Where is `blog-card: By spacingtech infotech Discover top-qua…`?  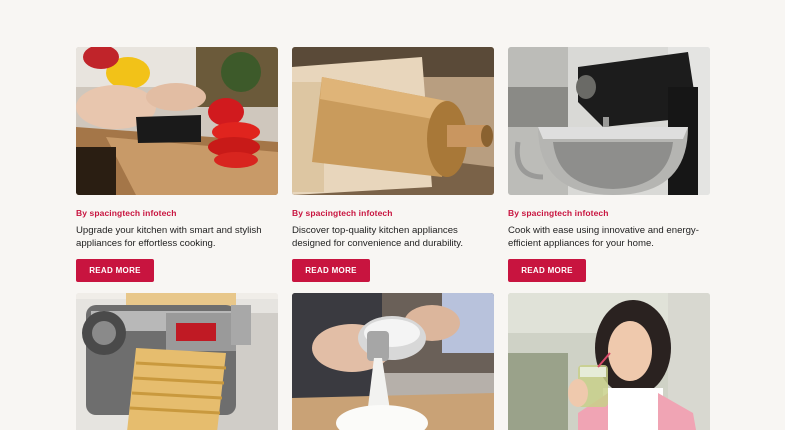
blog-card: By spacingtech infotech Discover top-qua… is located at coordinates (393, 164).